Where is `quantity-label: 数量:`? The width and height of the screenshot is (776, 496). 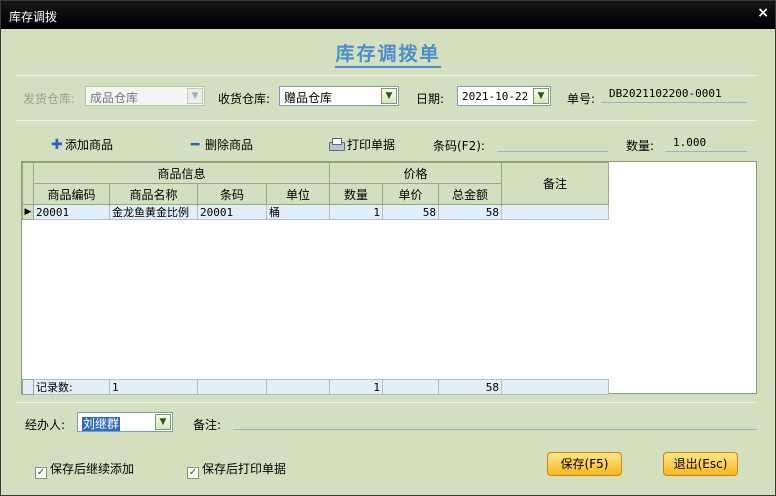 quantity-label: 数量: is located at coordinates (640, 146).